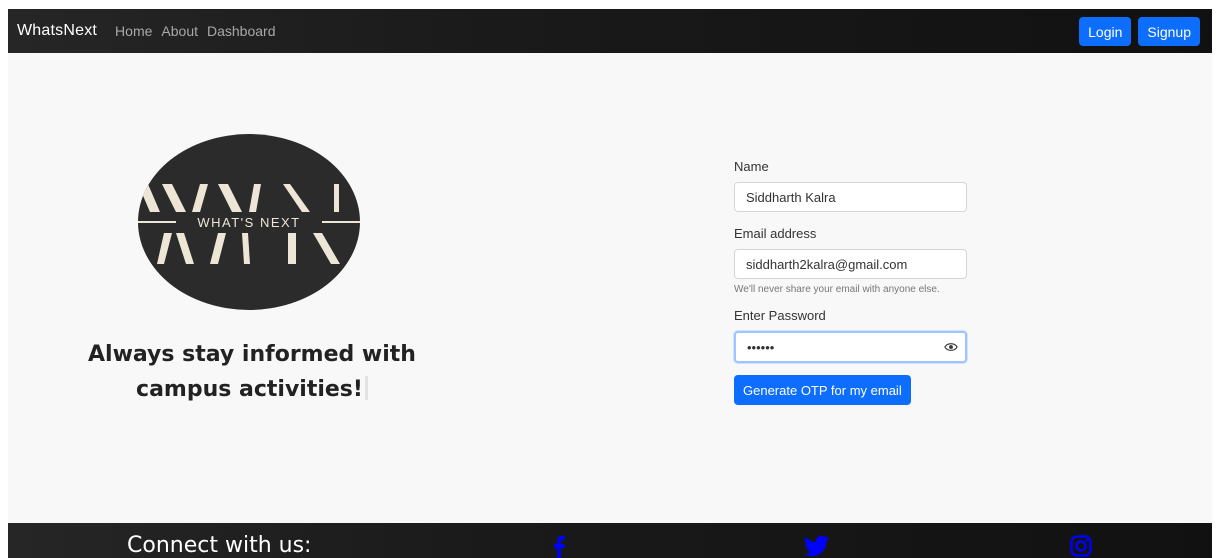 Image resolution: width=1216 pixels, height=558 pixels. Describe the element at coordinates (179, 31) in the screenshot. I see `nav-about-link: About` at that location.